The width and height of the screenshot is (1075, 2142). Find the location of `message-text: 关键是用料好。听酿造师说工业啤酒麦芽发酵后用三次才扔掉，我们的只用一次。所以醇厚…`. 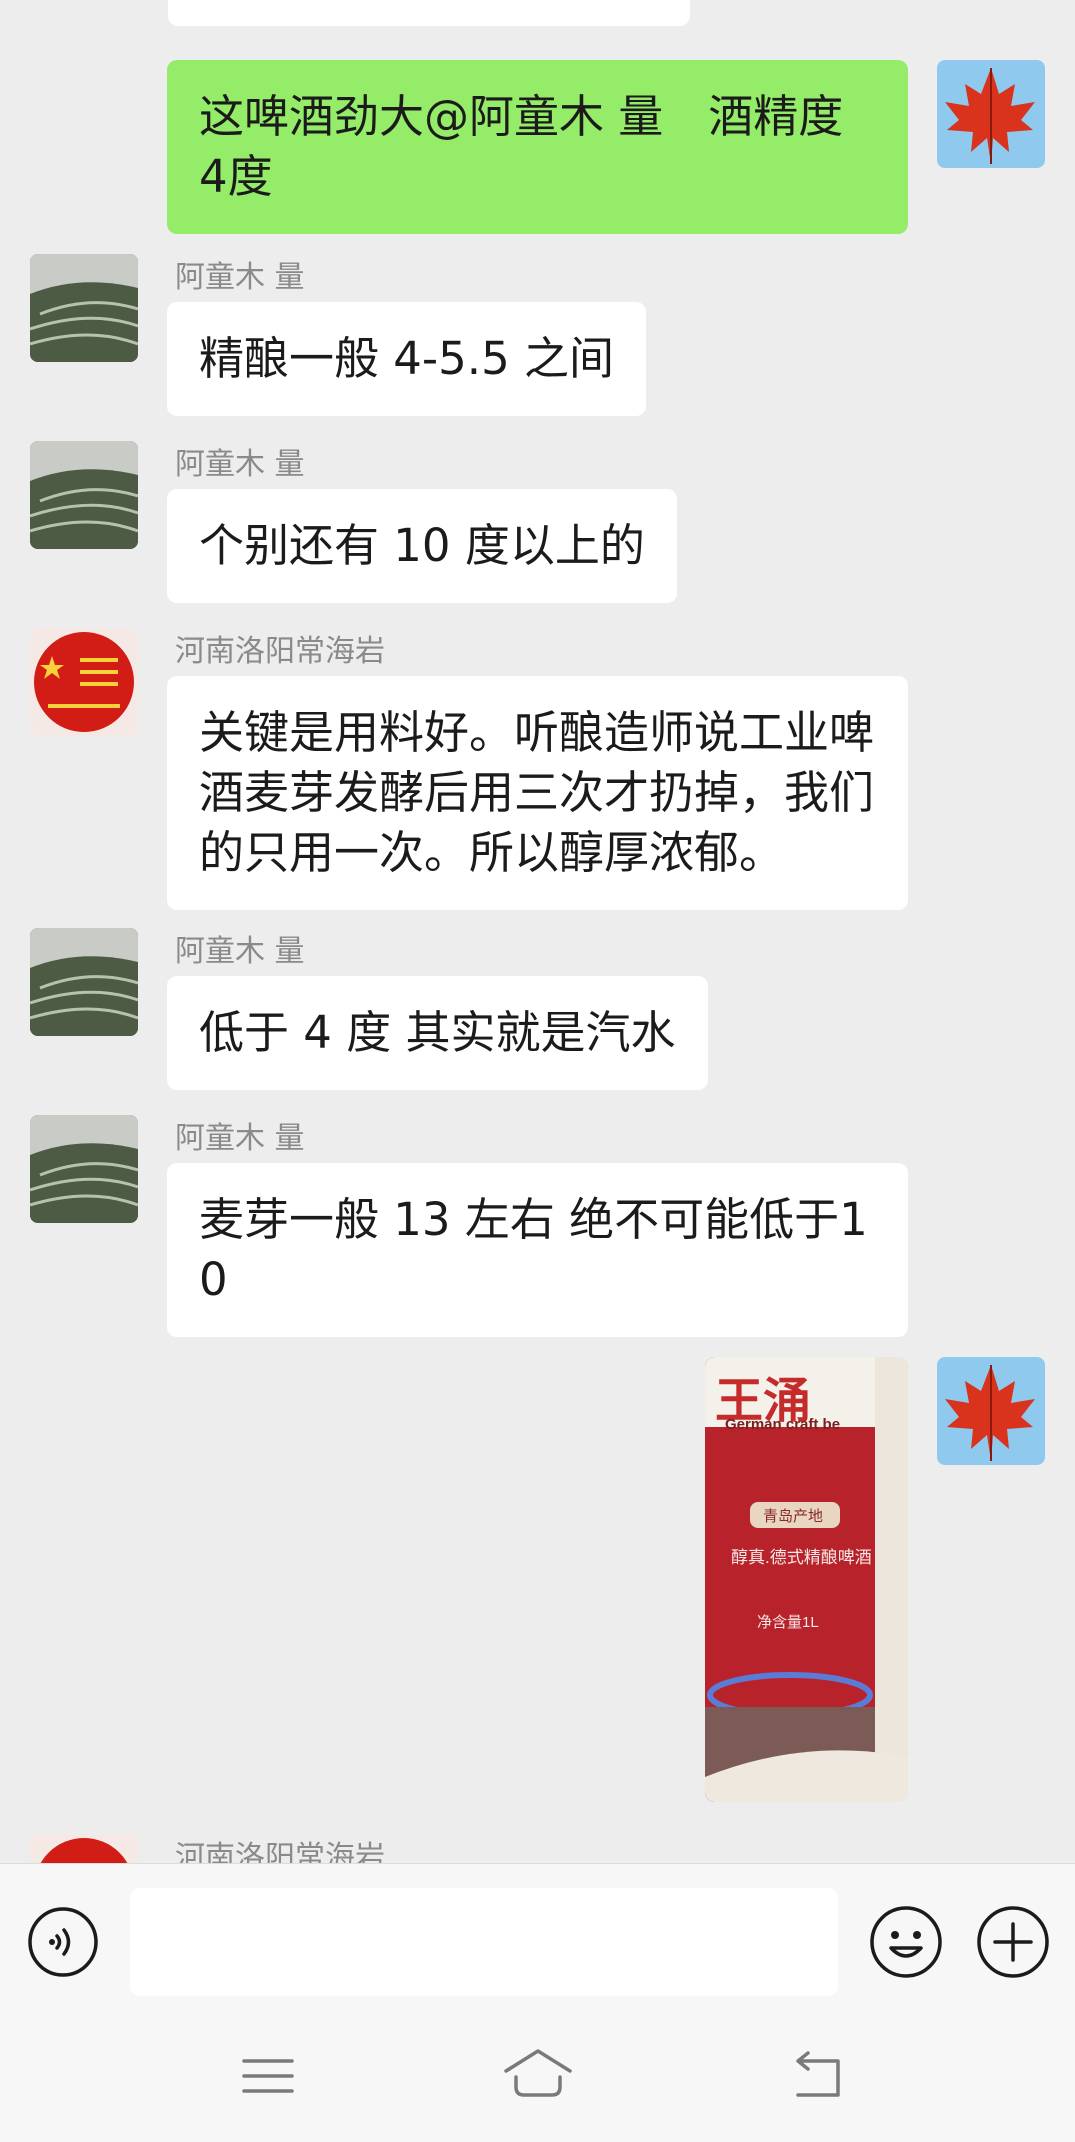

message-text: 关键是用料好。听酿造师说工业啤酒麦芽发酵后用三次才扔掉，我们的只用一次。所以醇厚… is located at coordinates (537, 792).